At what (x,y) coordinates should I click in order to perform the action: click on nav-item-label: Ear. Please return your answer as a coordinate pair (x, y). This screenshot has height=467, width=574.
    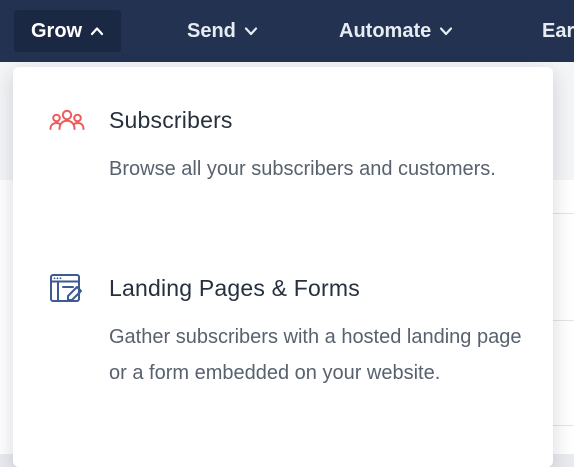
    Looking at the image, I should click on (558, 30).